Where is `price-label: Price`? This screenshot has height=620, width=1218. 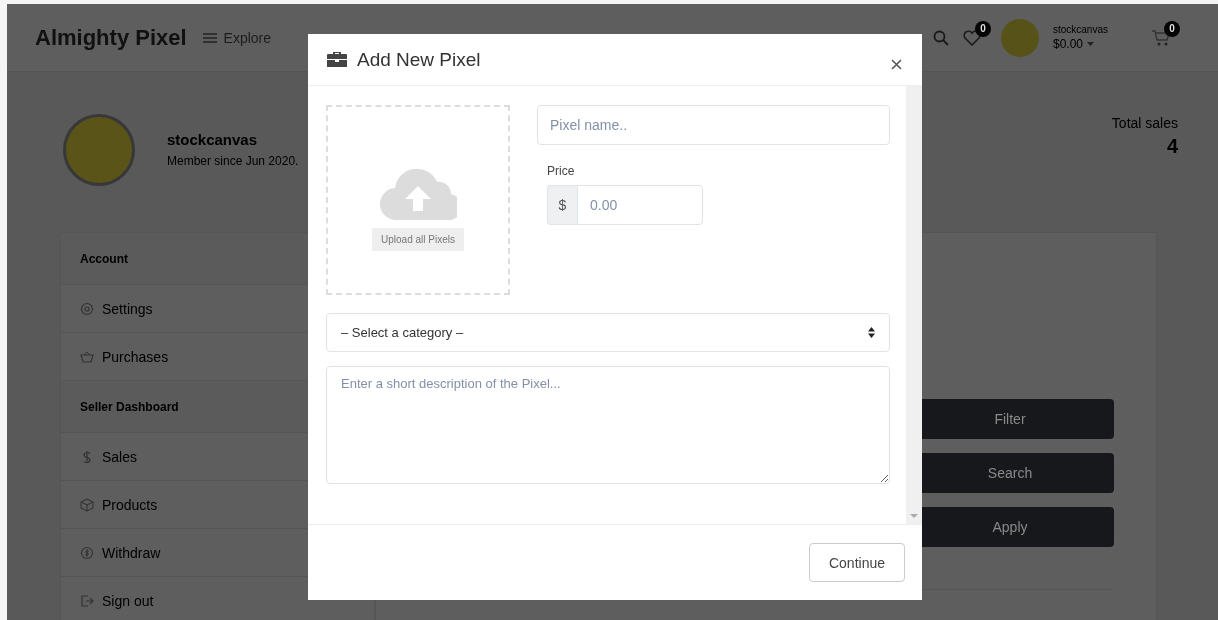
price-label: Price is located at coordinates (561, 171).